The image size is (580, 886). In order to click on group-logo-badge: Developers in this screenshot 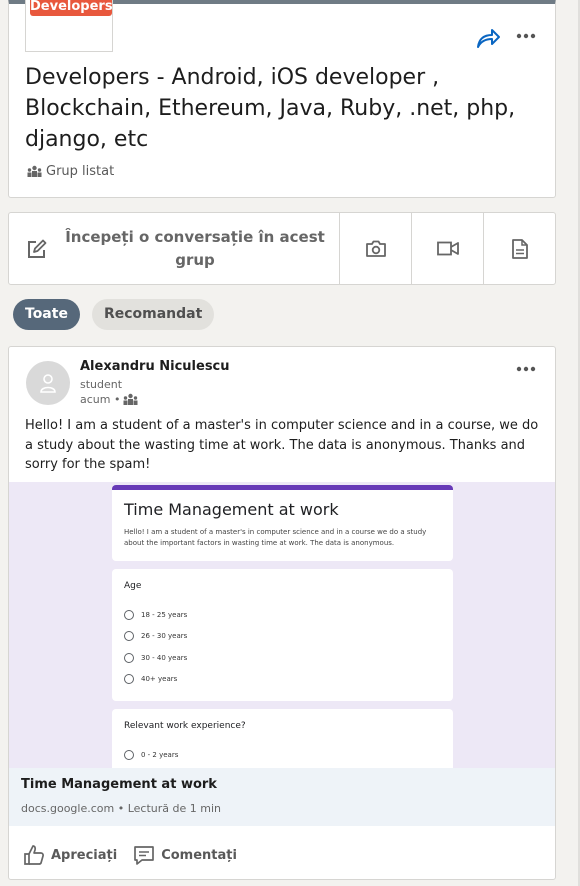, I will do `click(71, 8)`.